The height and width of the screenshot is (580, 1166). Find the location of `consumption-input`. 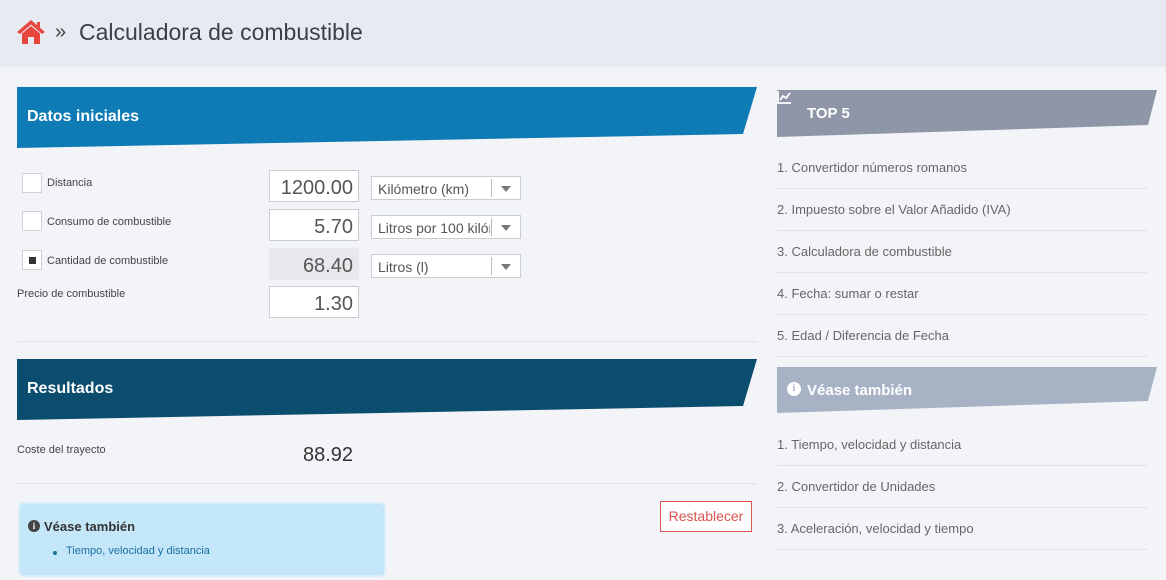

consumption-input is located at coordinates (314, 225).